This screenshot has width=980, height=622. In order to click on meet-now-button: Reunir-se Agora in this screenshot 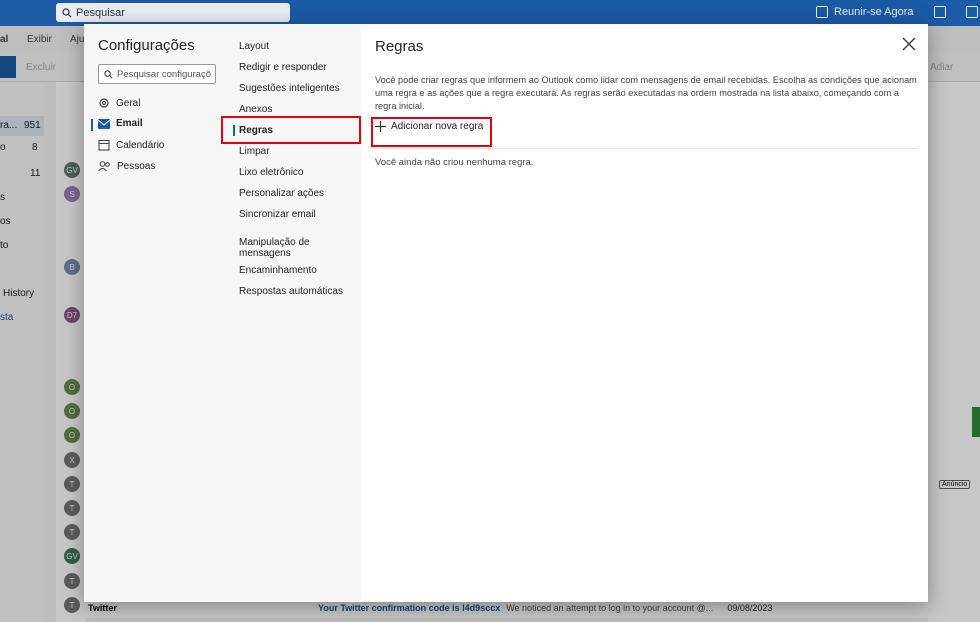, I will do `click(897, 12)`.